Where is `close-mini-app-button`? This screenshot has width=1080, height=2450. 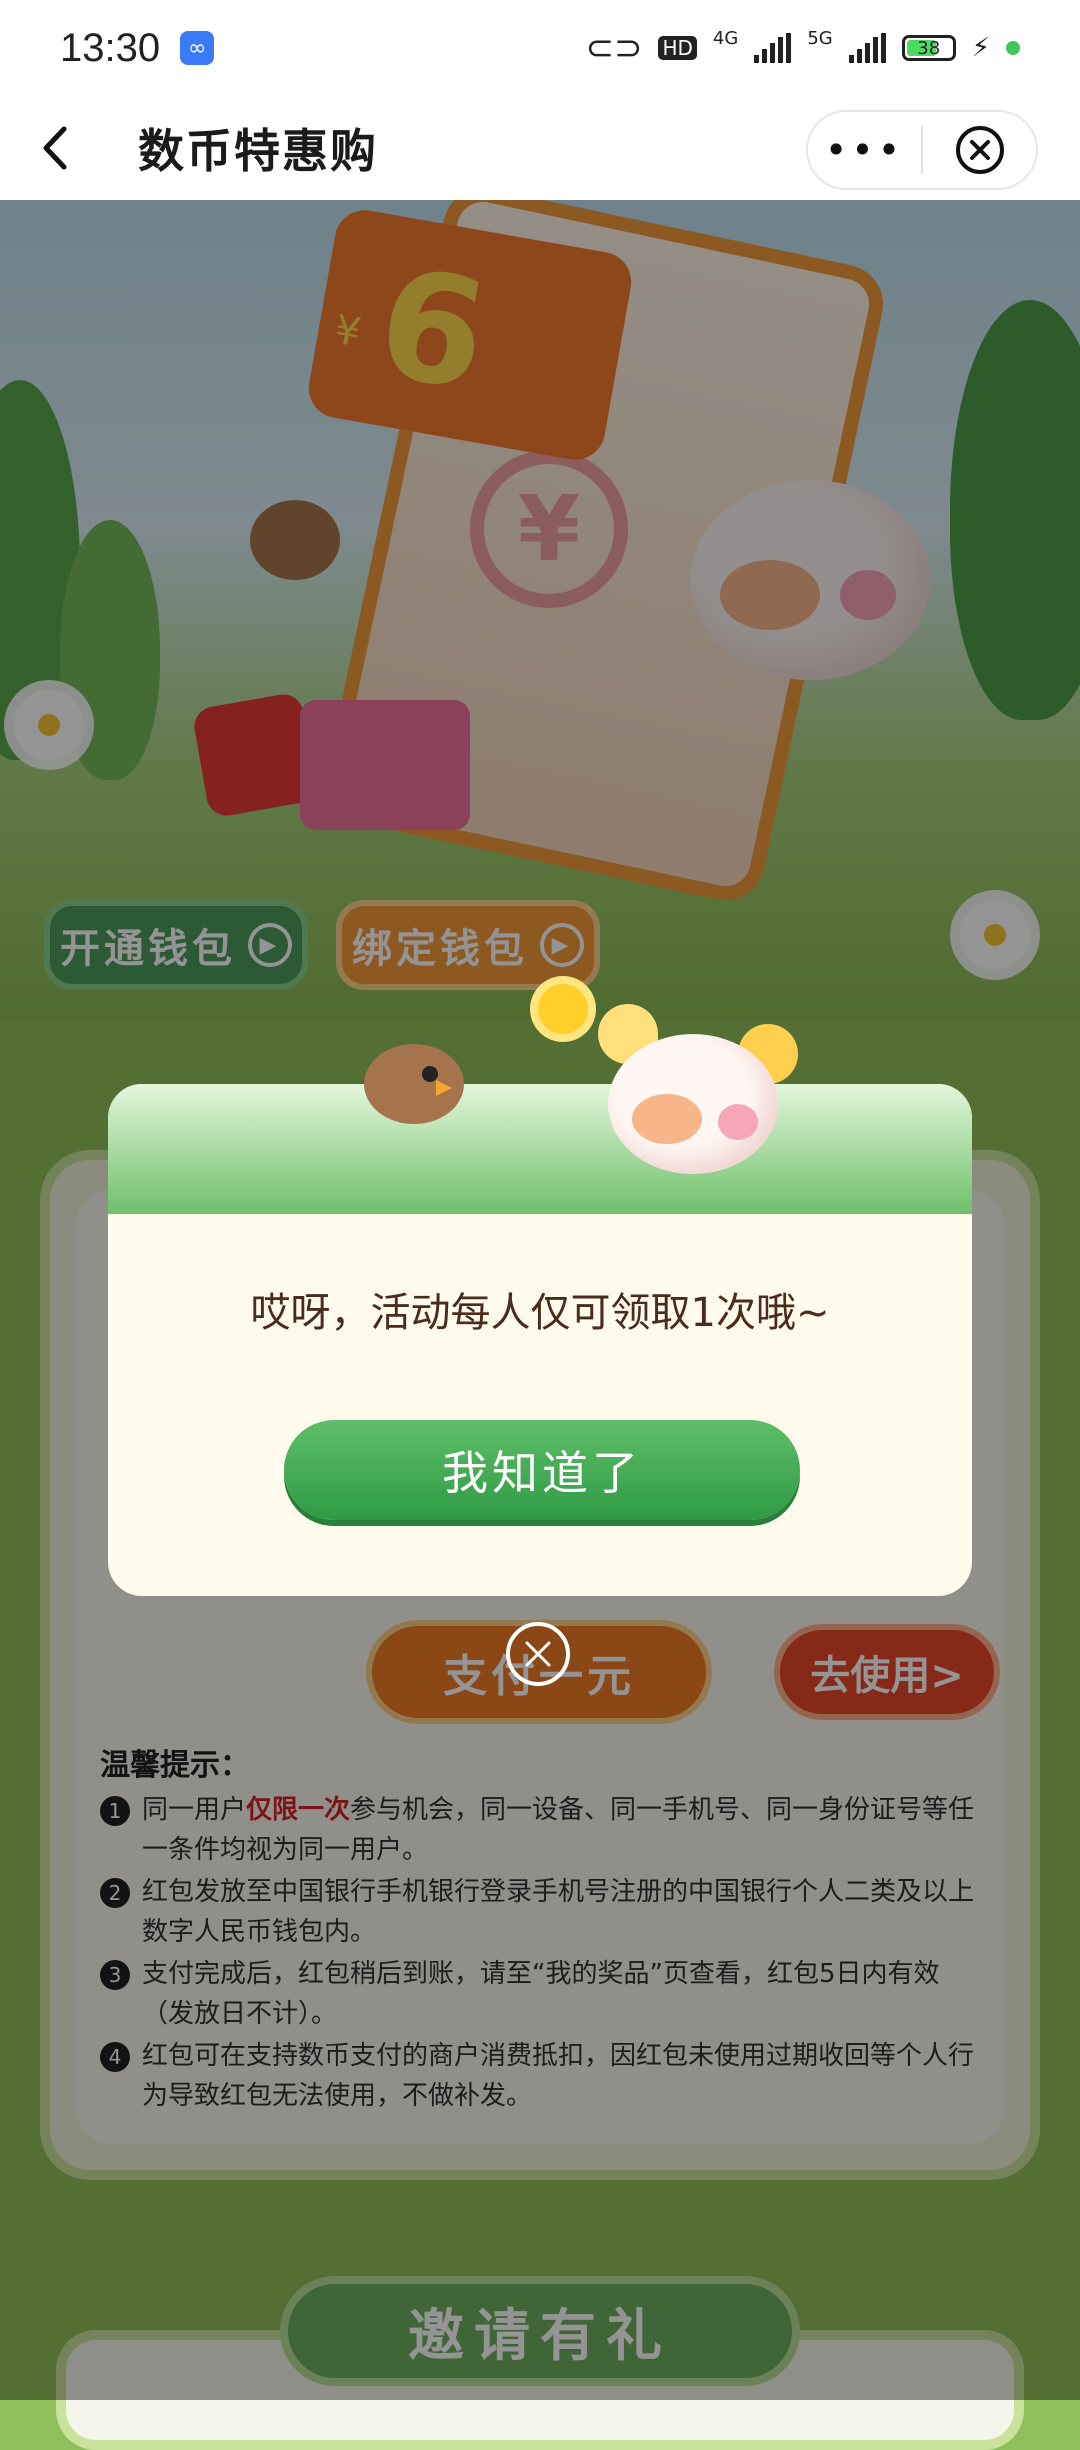 close-mini-app-button is located at coordinates (979, 150).